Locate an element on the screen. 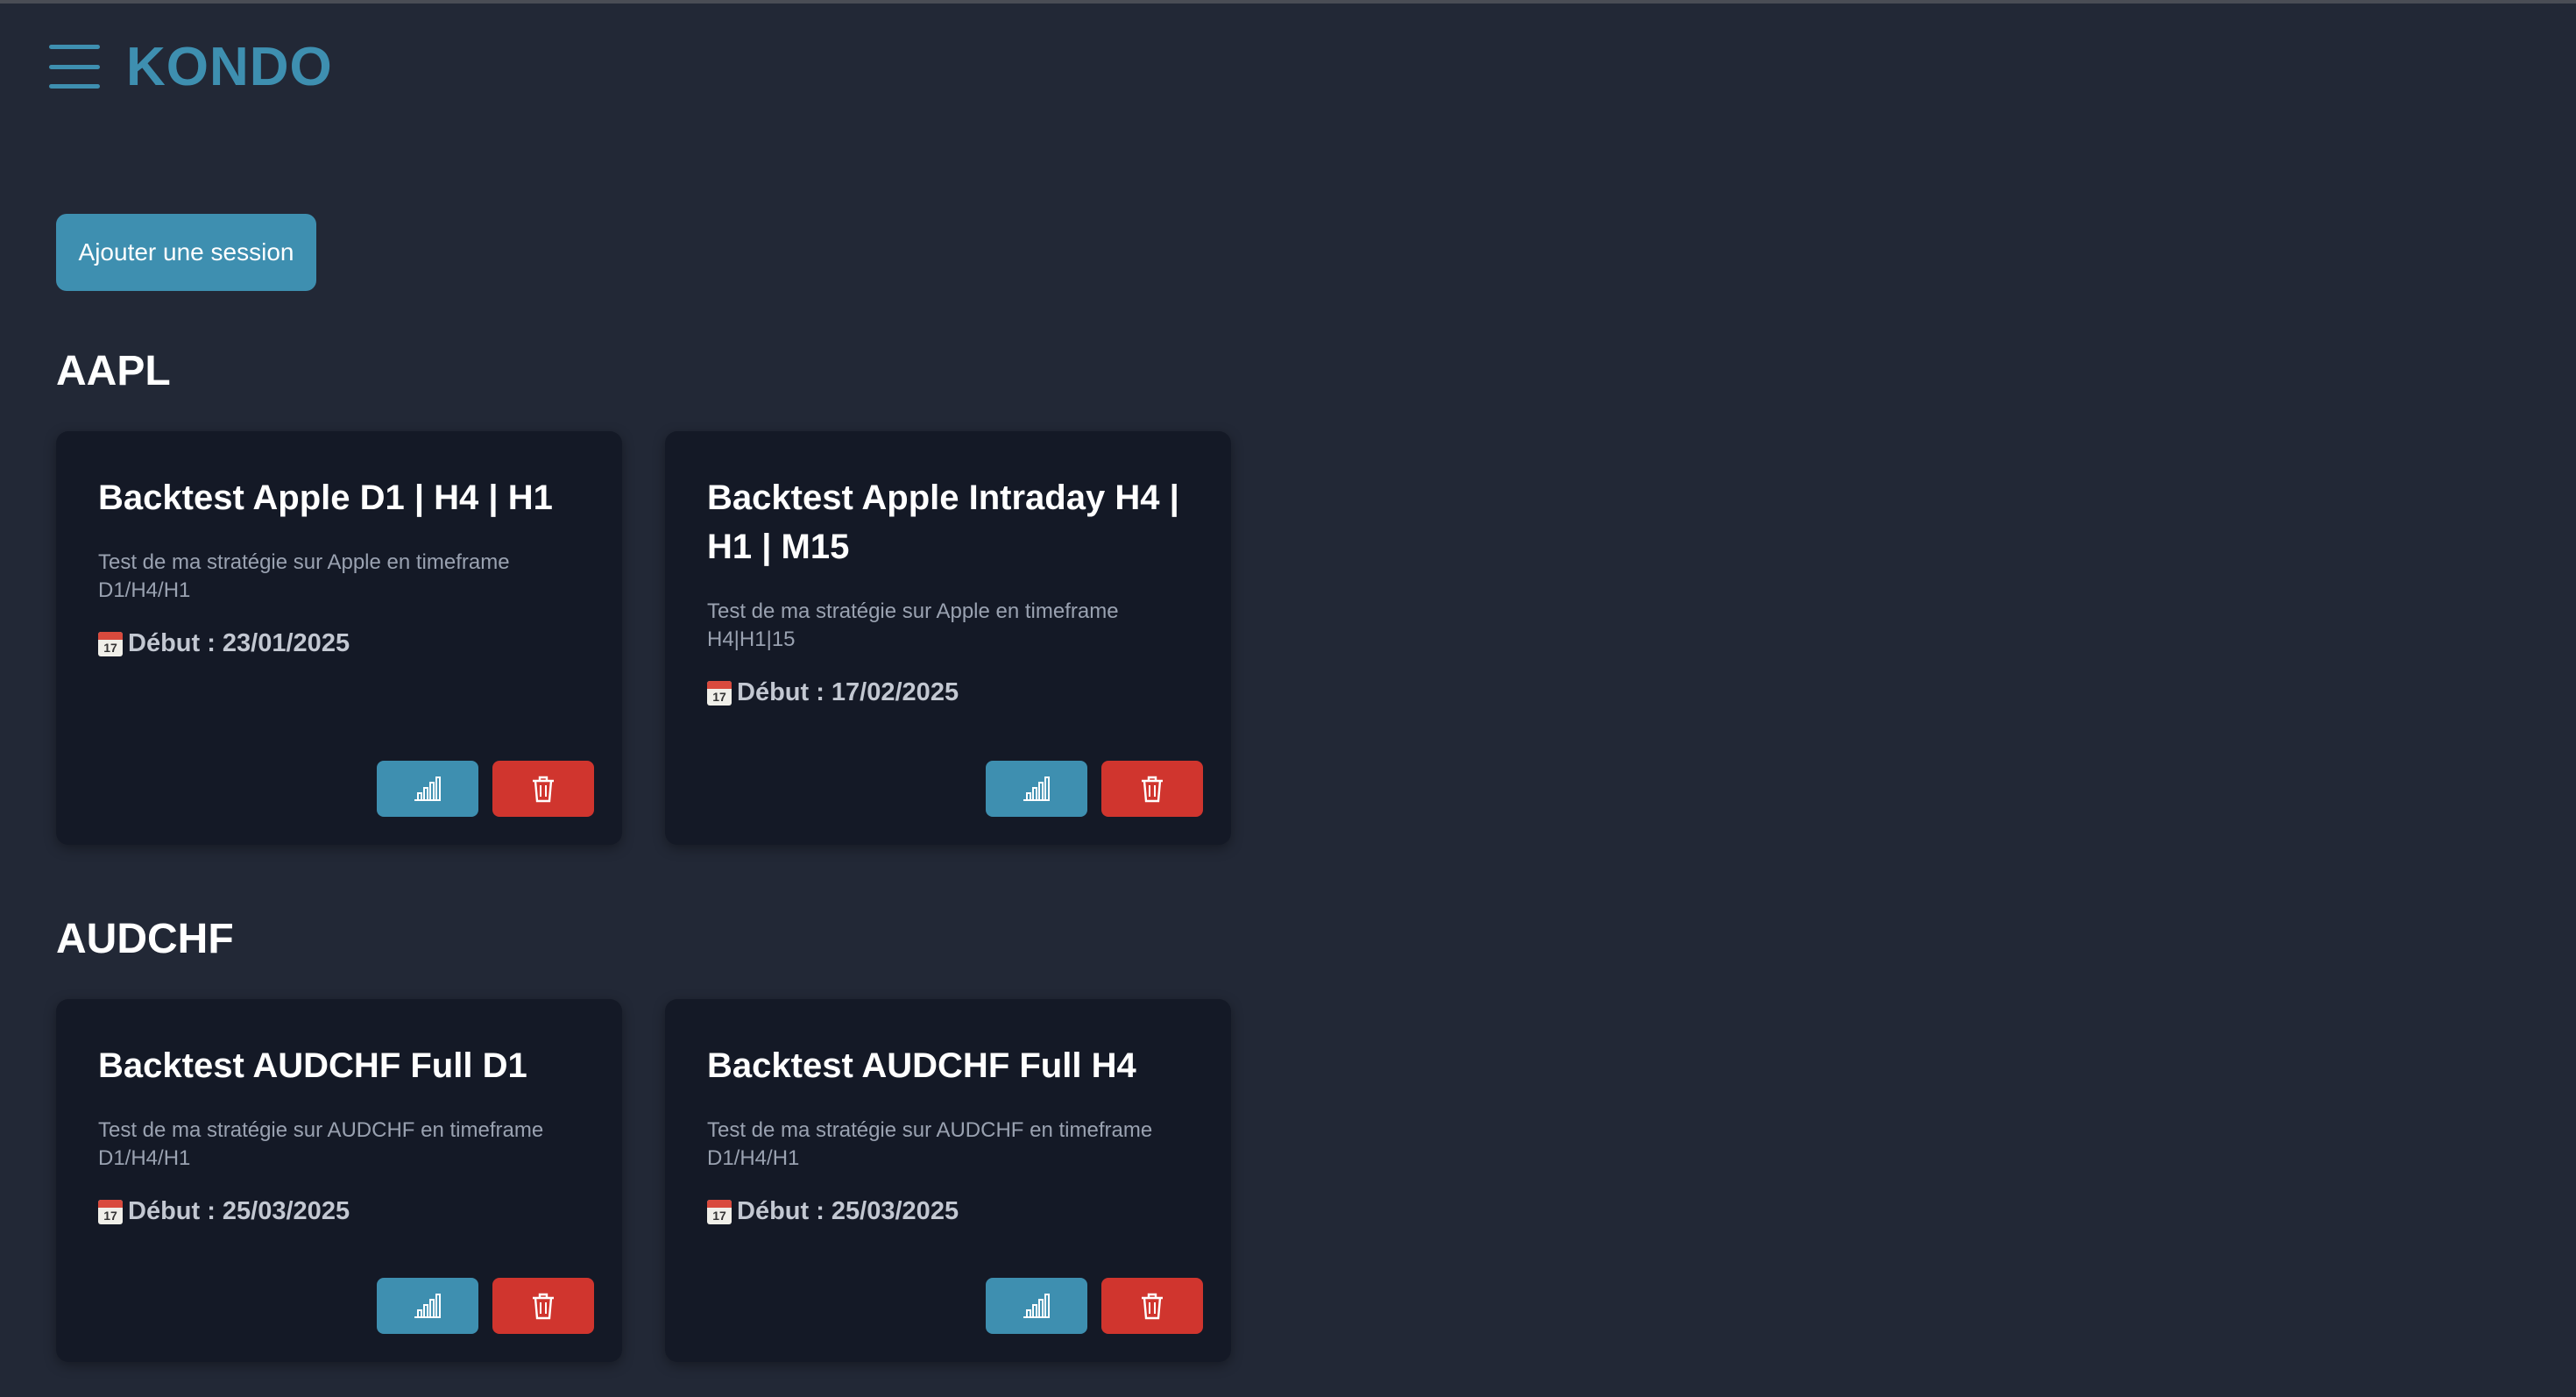 Image resolution: width=2576 pixels, height=1397 pixels. session-title: Backtest Apple Intraday H4 | H1 | M15 is located at coordinates (943, 523).